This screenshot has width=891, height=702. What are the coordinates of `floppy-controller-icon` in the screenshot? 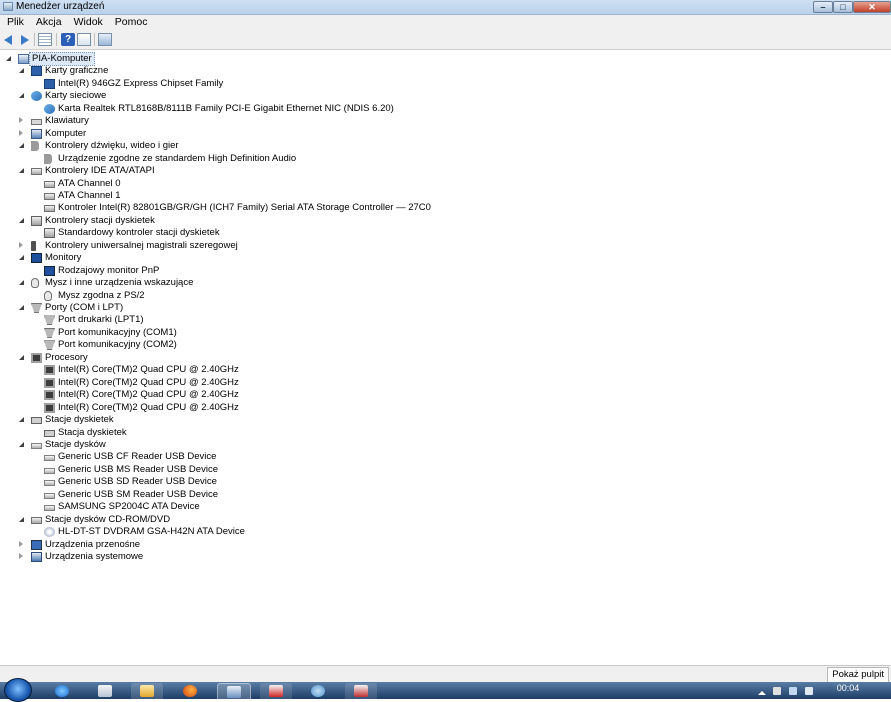 It's located at (49, 233).